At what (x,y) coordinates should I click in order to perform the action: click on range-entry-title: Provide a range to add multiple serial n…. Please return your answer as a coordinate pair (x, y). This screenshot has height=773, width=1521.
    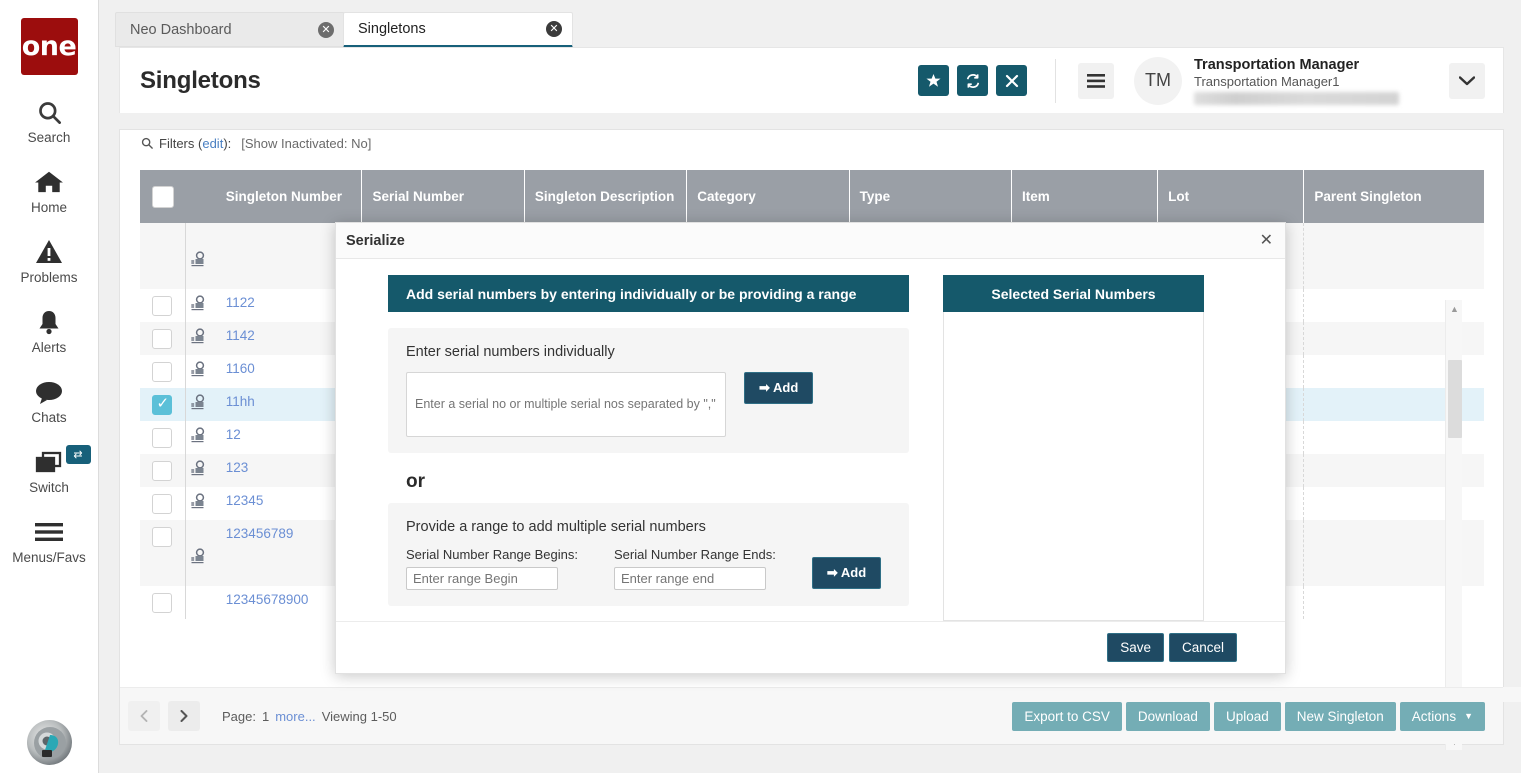
    Looking at the image, I should click on (556, 527).